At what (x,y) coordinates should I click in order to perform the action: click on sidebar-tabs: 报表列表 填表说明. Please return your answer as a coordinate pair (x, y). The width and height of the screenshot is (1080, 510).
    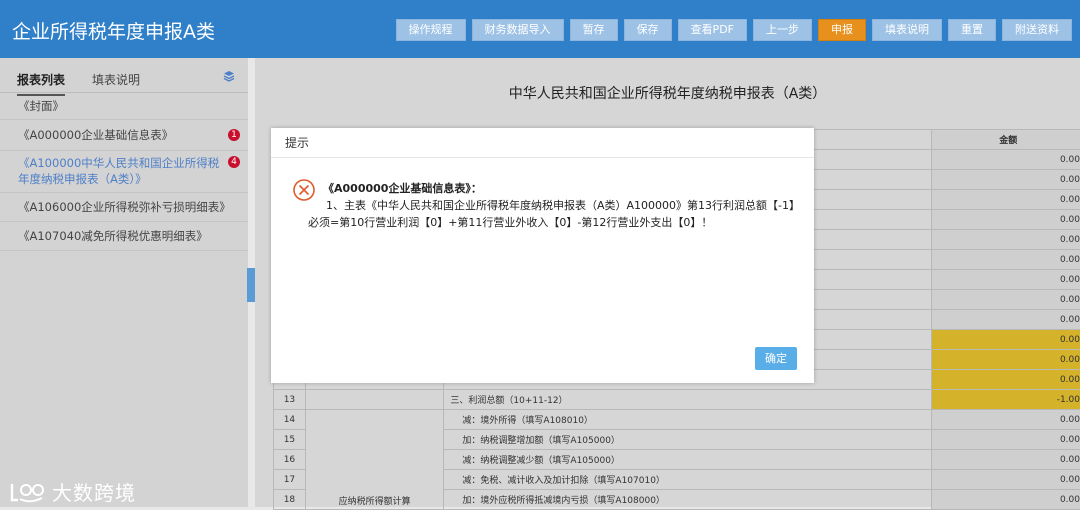
    Looking at the image, I should click on (124, 75).